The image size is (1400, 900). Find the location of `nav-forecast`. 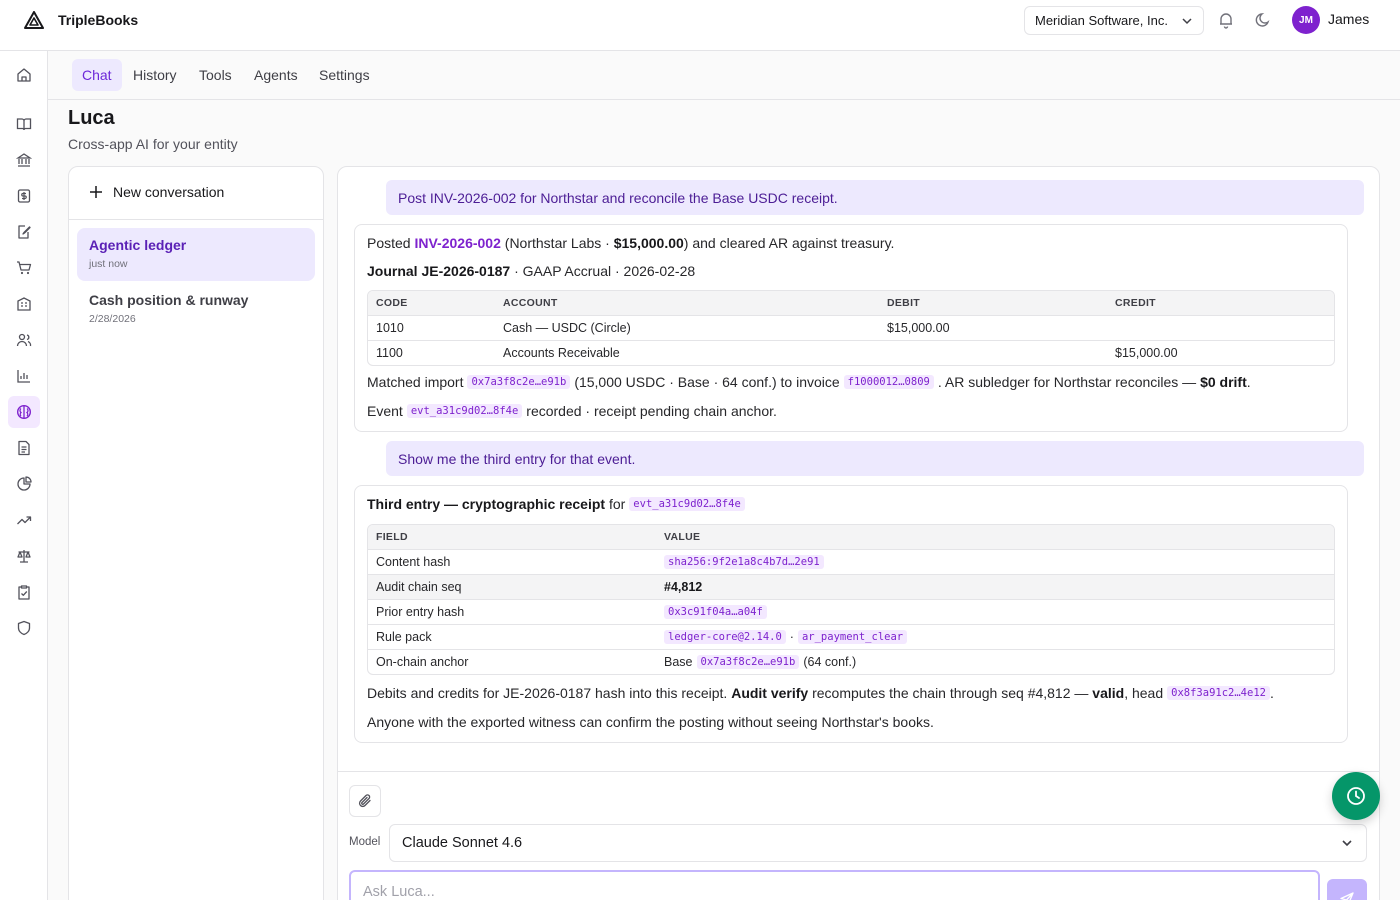

nav-forecast is located at coordinates (24, 520).